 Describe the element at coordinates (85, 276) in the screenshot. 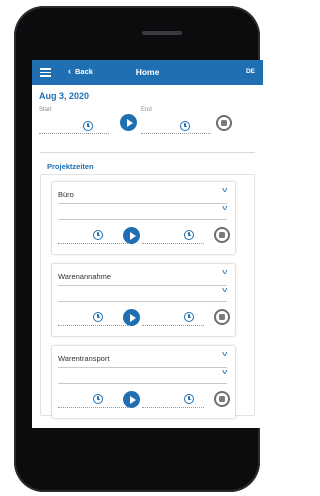

I see `project-name: Warenannahme` at that location.